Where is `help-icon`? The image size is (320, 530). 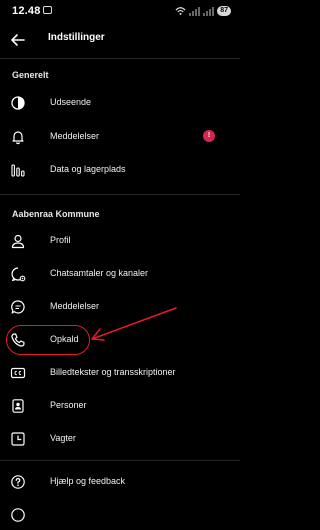 help-icon is located at coordinates (18, 482).